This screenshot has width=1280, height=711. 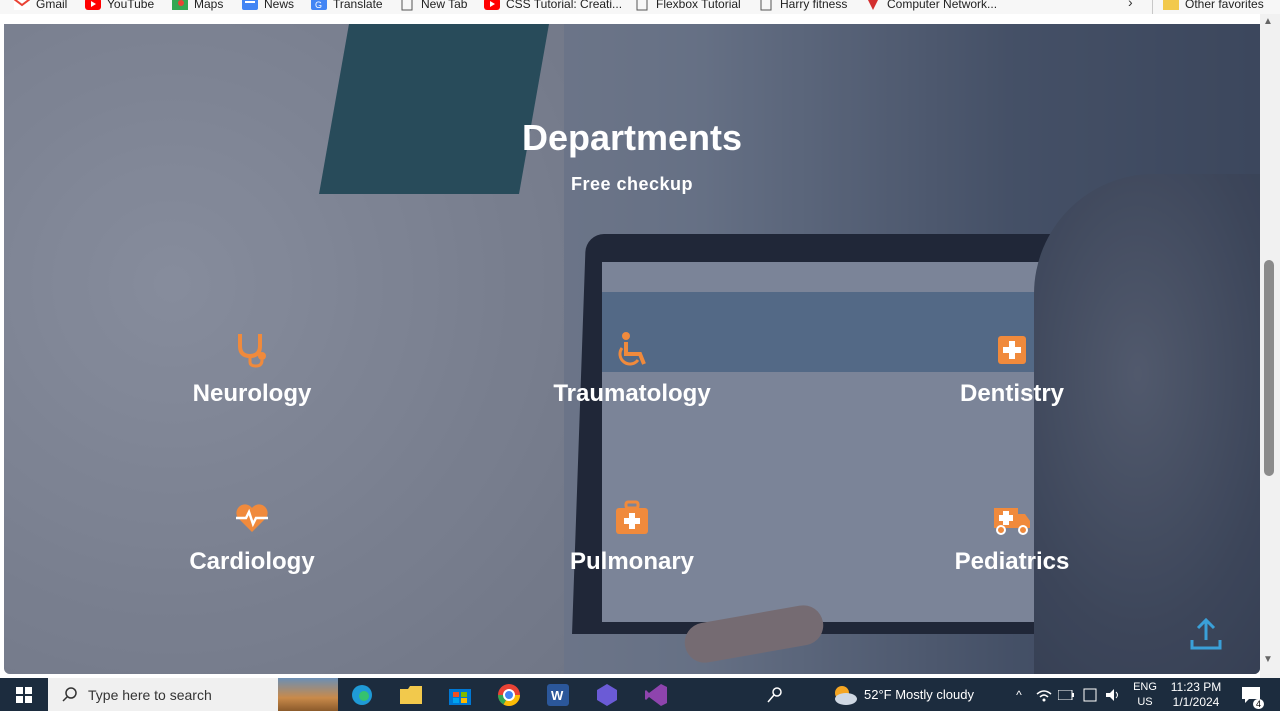 I want to click on search-people-icon, so click(x=775, y=694).